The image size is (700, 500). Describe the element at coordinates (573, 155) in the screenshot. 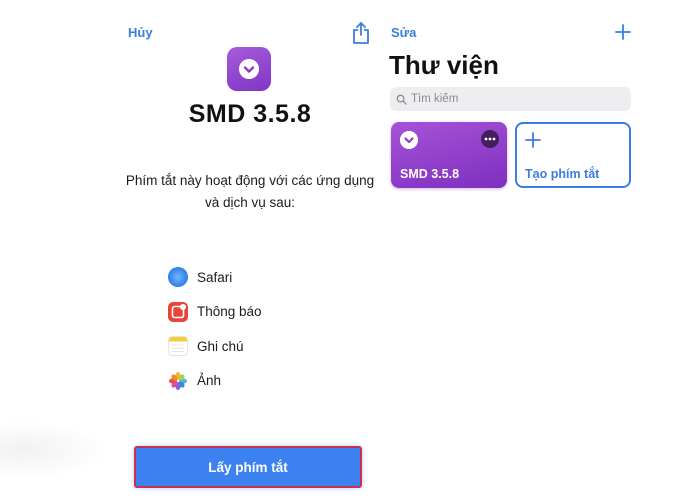

I see `create-shortcut-card: Tạo phím tắt` at that location.